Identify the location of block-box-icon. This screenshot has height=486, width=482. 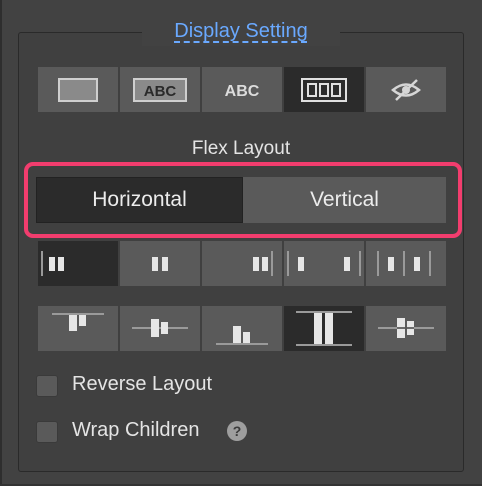
(78, 89).